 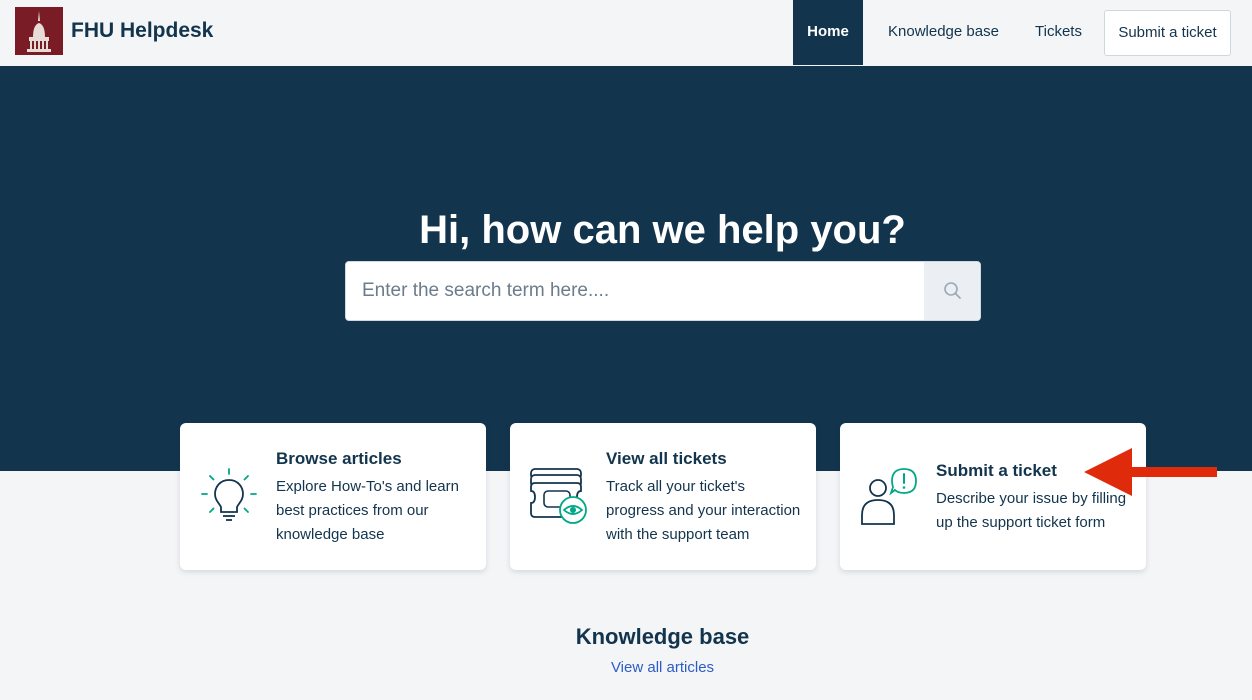 I want to click on hero-title: Hi, how can we help you?, so click(x=662, y=230).